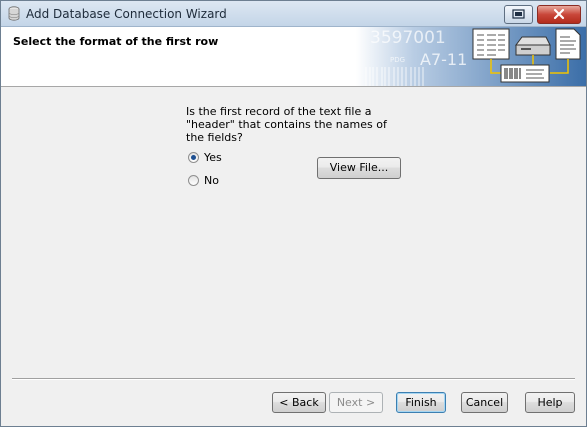  I want to click on window-title: Add Database Connection Wizard, so click(126, 14).